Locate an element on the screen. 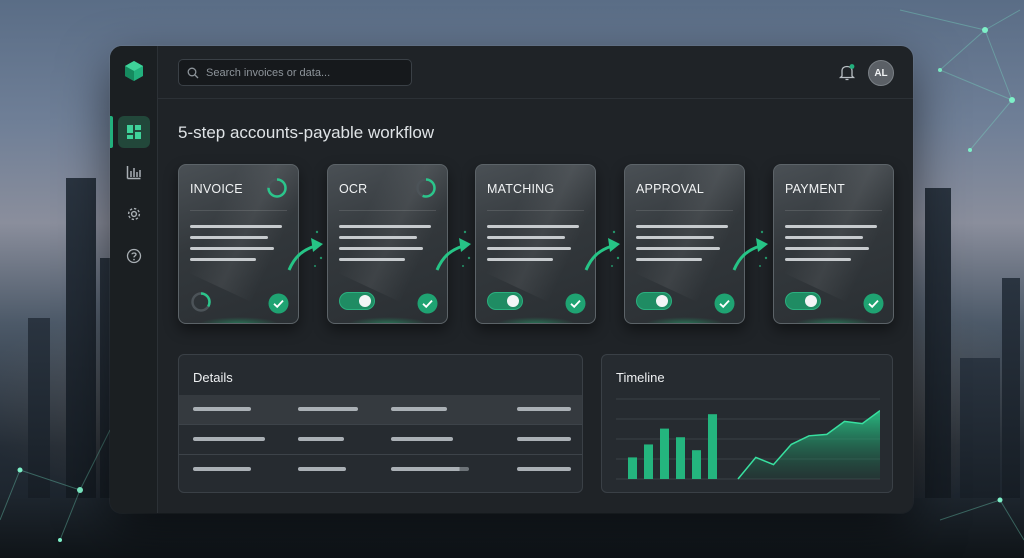 This screenshot has width=1024, height=558. step-card-title: OCR is located at coordinates (353, 189).